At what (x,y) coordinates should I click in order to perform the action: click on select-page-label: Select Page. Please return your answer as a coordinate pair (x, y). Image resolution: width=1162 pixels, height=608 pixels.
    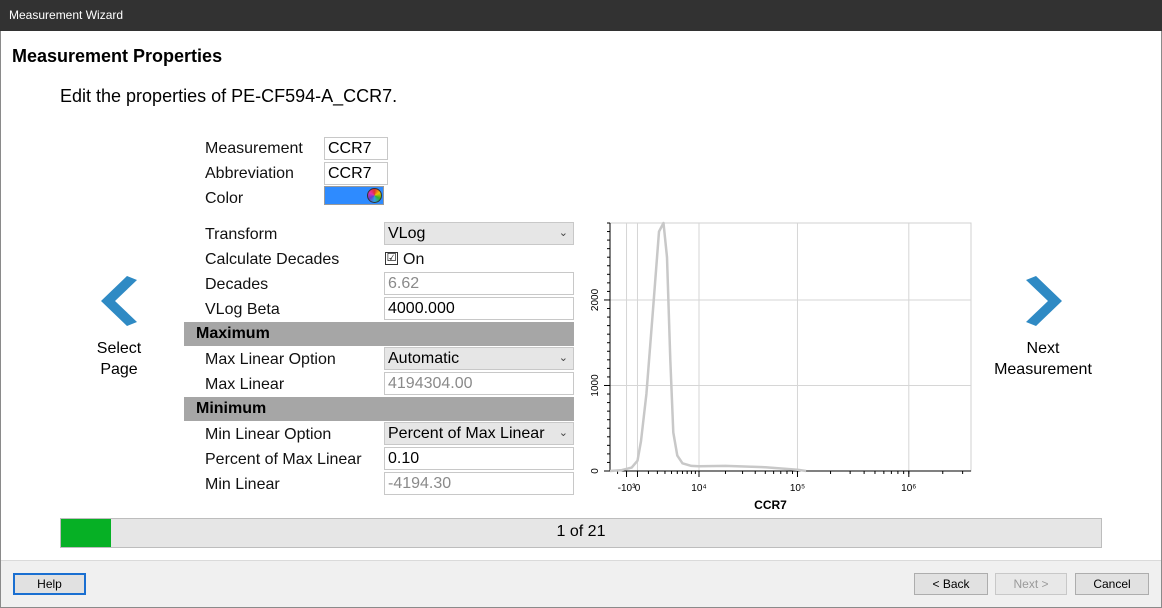
    Looking at the image, I should click on (119, 359).